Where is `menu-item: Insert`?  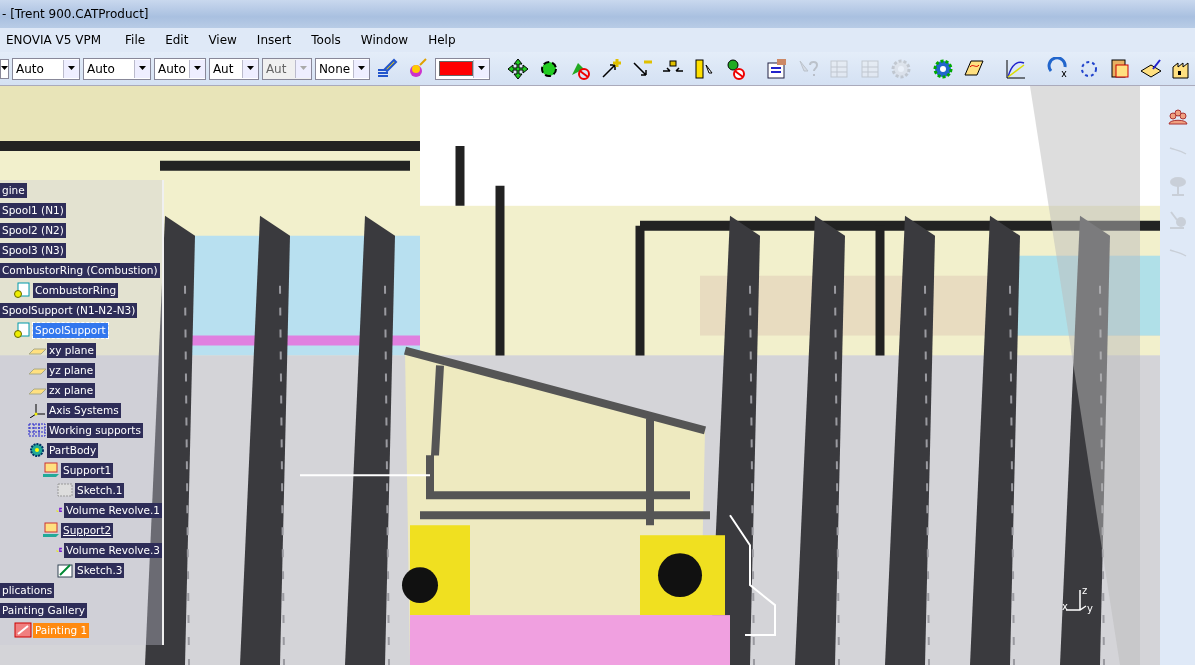
menu-item: Insert is located at coordinates (278, 40).